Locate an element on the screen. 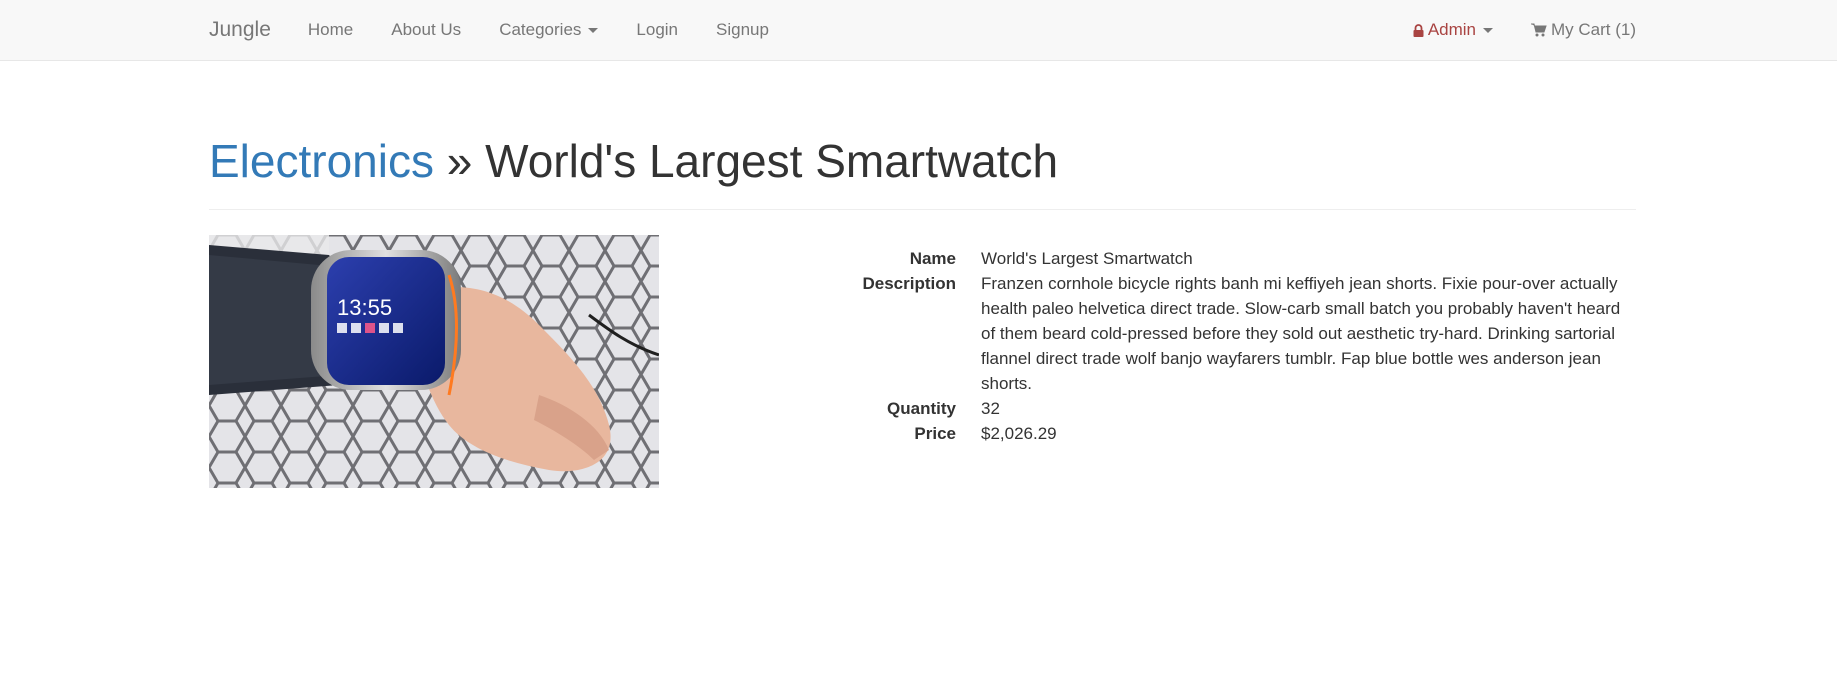 This screenshot has height=699, width=1837. detail-row-price: Price $2,026.29 is located at coordinates (1202, 433).